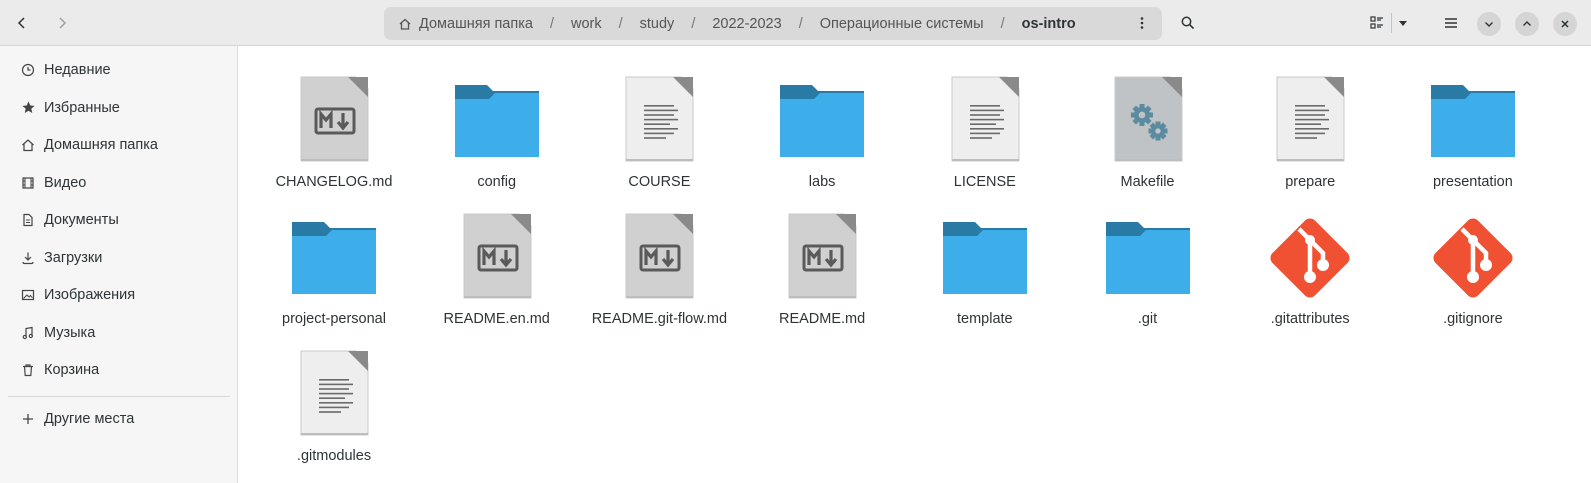  What do you see at coordinates (1147, 319) in the screenshot?
I see `file-name: .git` at bounding box center [1147, 319].